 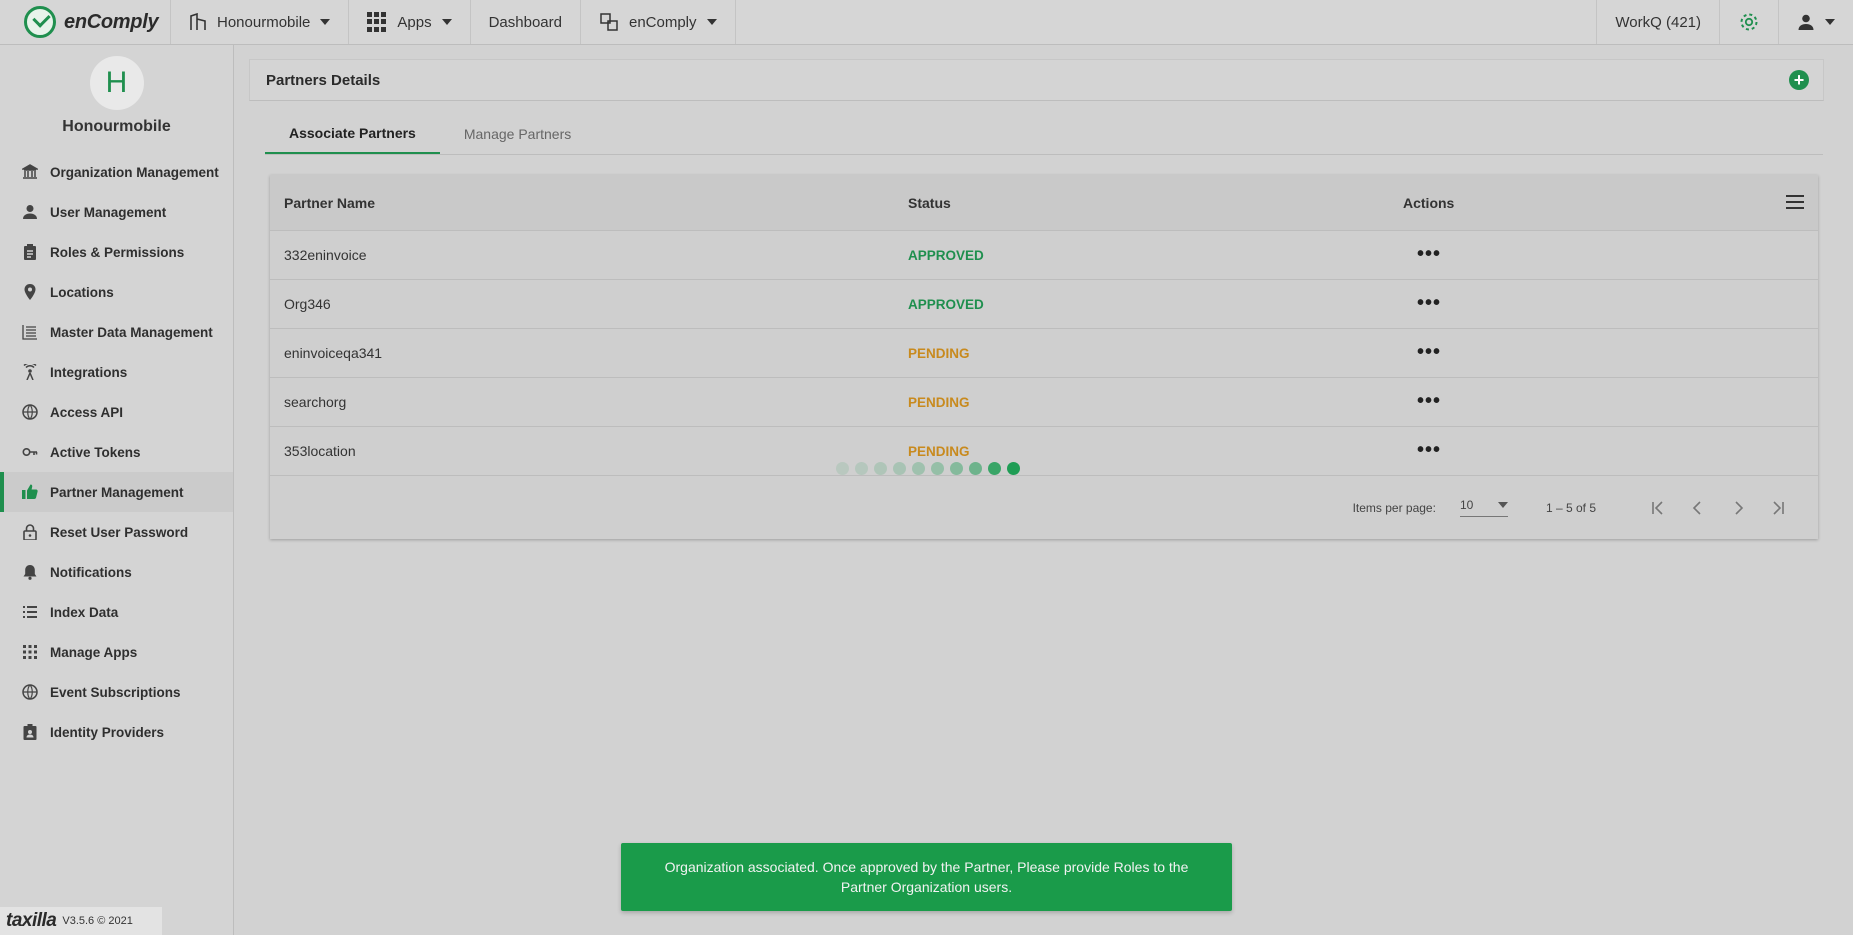 What do you see at coordinates (116, 292) in the screenshot?
I see `sidebar-item-locations: Locations` at bounding box center [116, 292].